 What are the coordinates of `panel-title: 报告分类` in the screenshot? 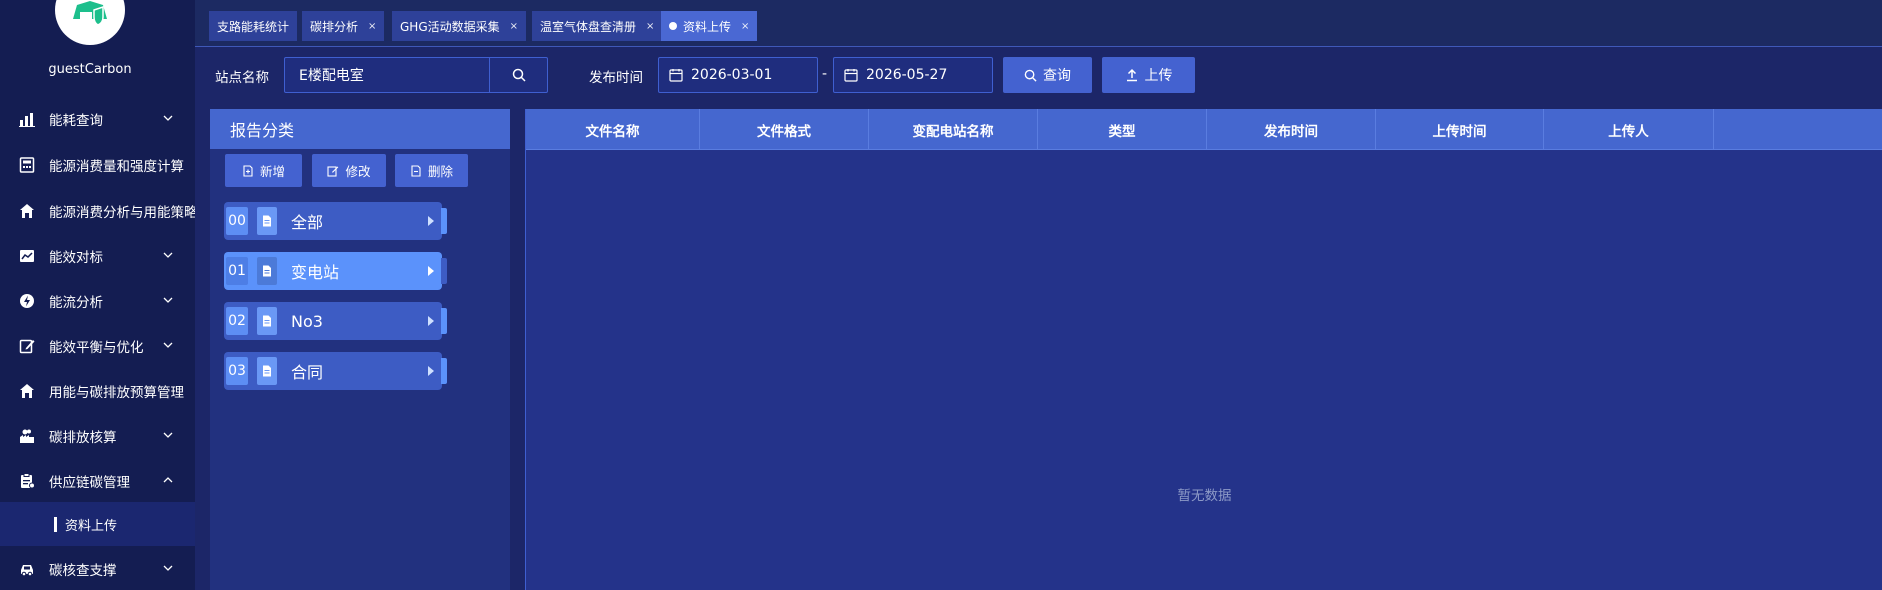 It's located at (262, 130).